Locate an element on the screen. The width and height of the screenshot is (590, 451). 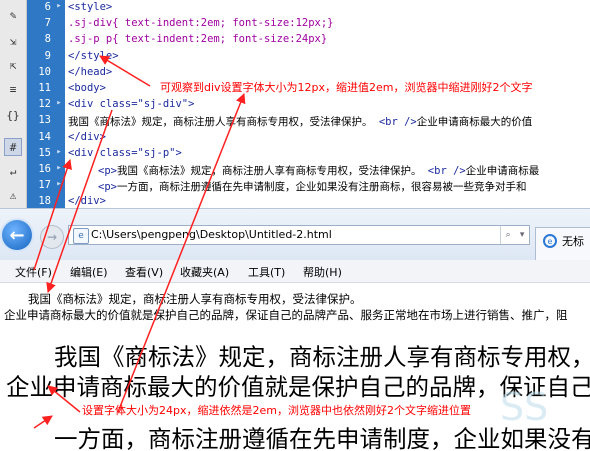
menu-bar: 文件(F) 编辑(E) 查看(V) 收藏夹(A) 工具(T) 帮助(H) is located at coordinates (295, 271).